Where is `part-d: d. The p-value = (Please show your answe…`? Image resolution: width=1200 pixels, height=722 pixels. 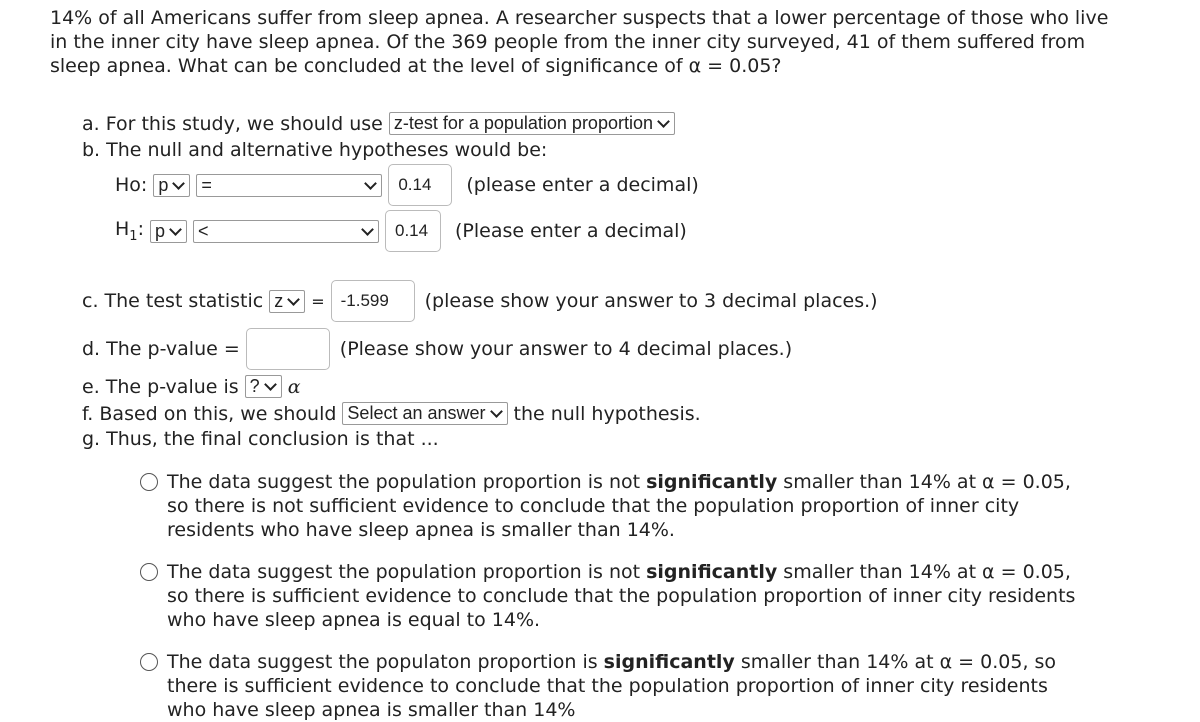 part-d: d. The p-value = (Please show your answe… is located at coordinates (437, 349).